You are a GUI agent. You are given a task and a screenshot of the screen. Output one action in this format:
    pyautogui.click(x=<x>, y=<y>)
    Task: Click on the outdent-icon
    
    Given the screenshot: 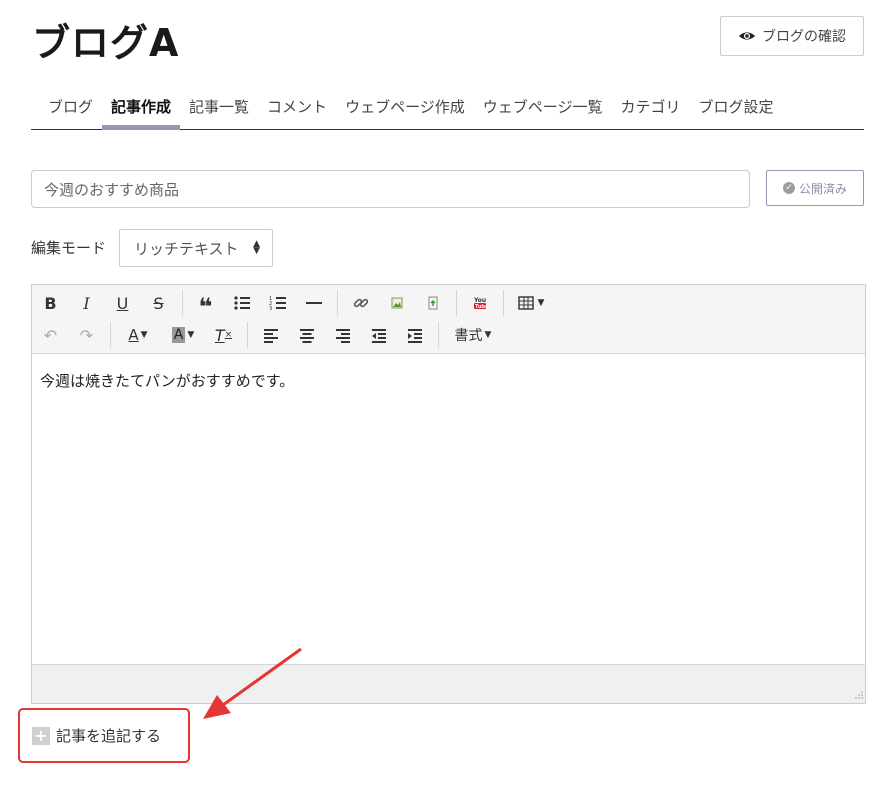 What is the action you would take?
    pyautogui.click(x=378, y=335)
    